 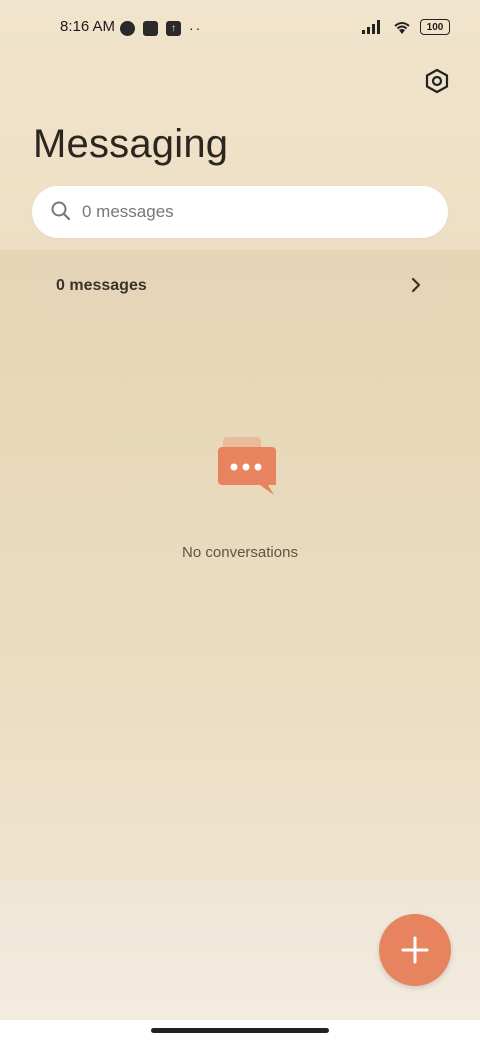 What do you see at coordinates (173, 28) in the screenshot?
I see `upload-icon: ↑` at bounding box center [173, 28].